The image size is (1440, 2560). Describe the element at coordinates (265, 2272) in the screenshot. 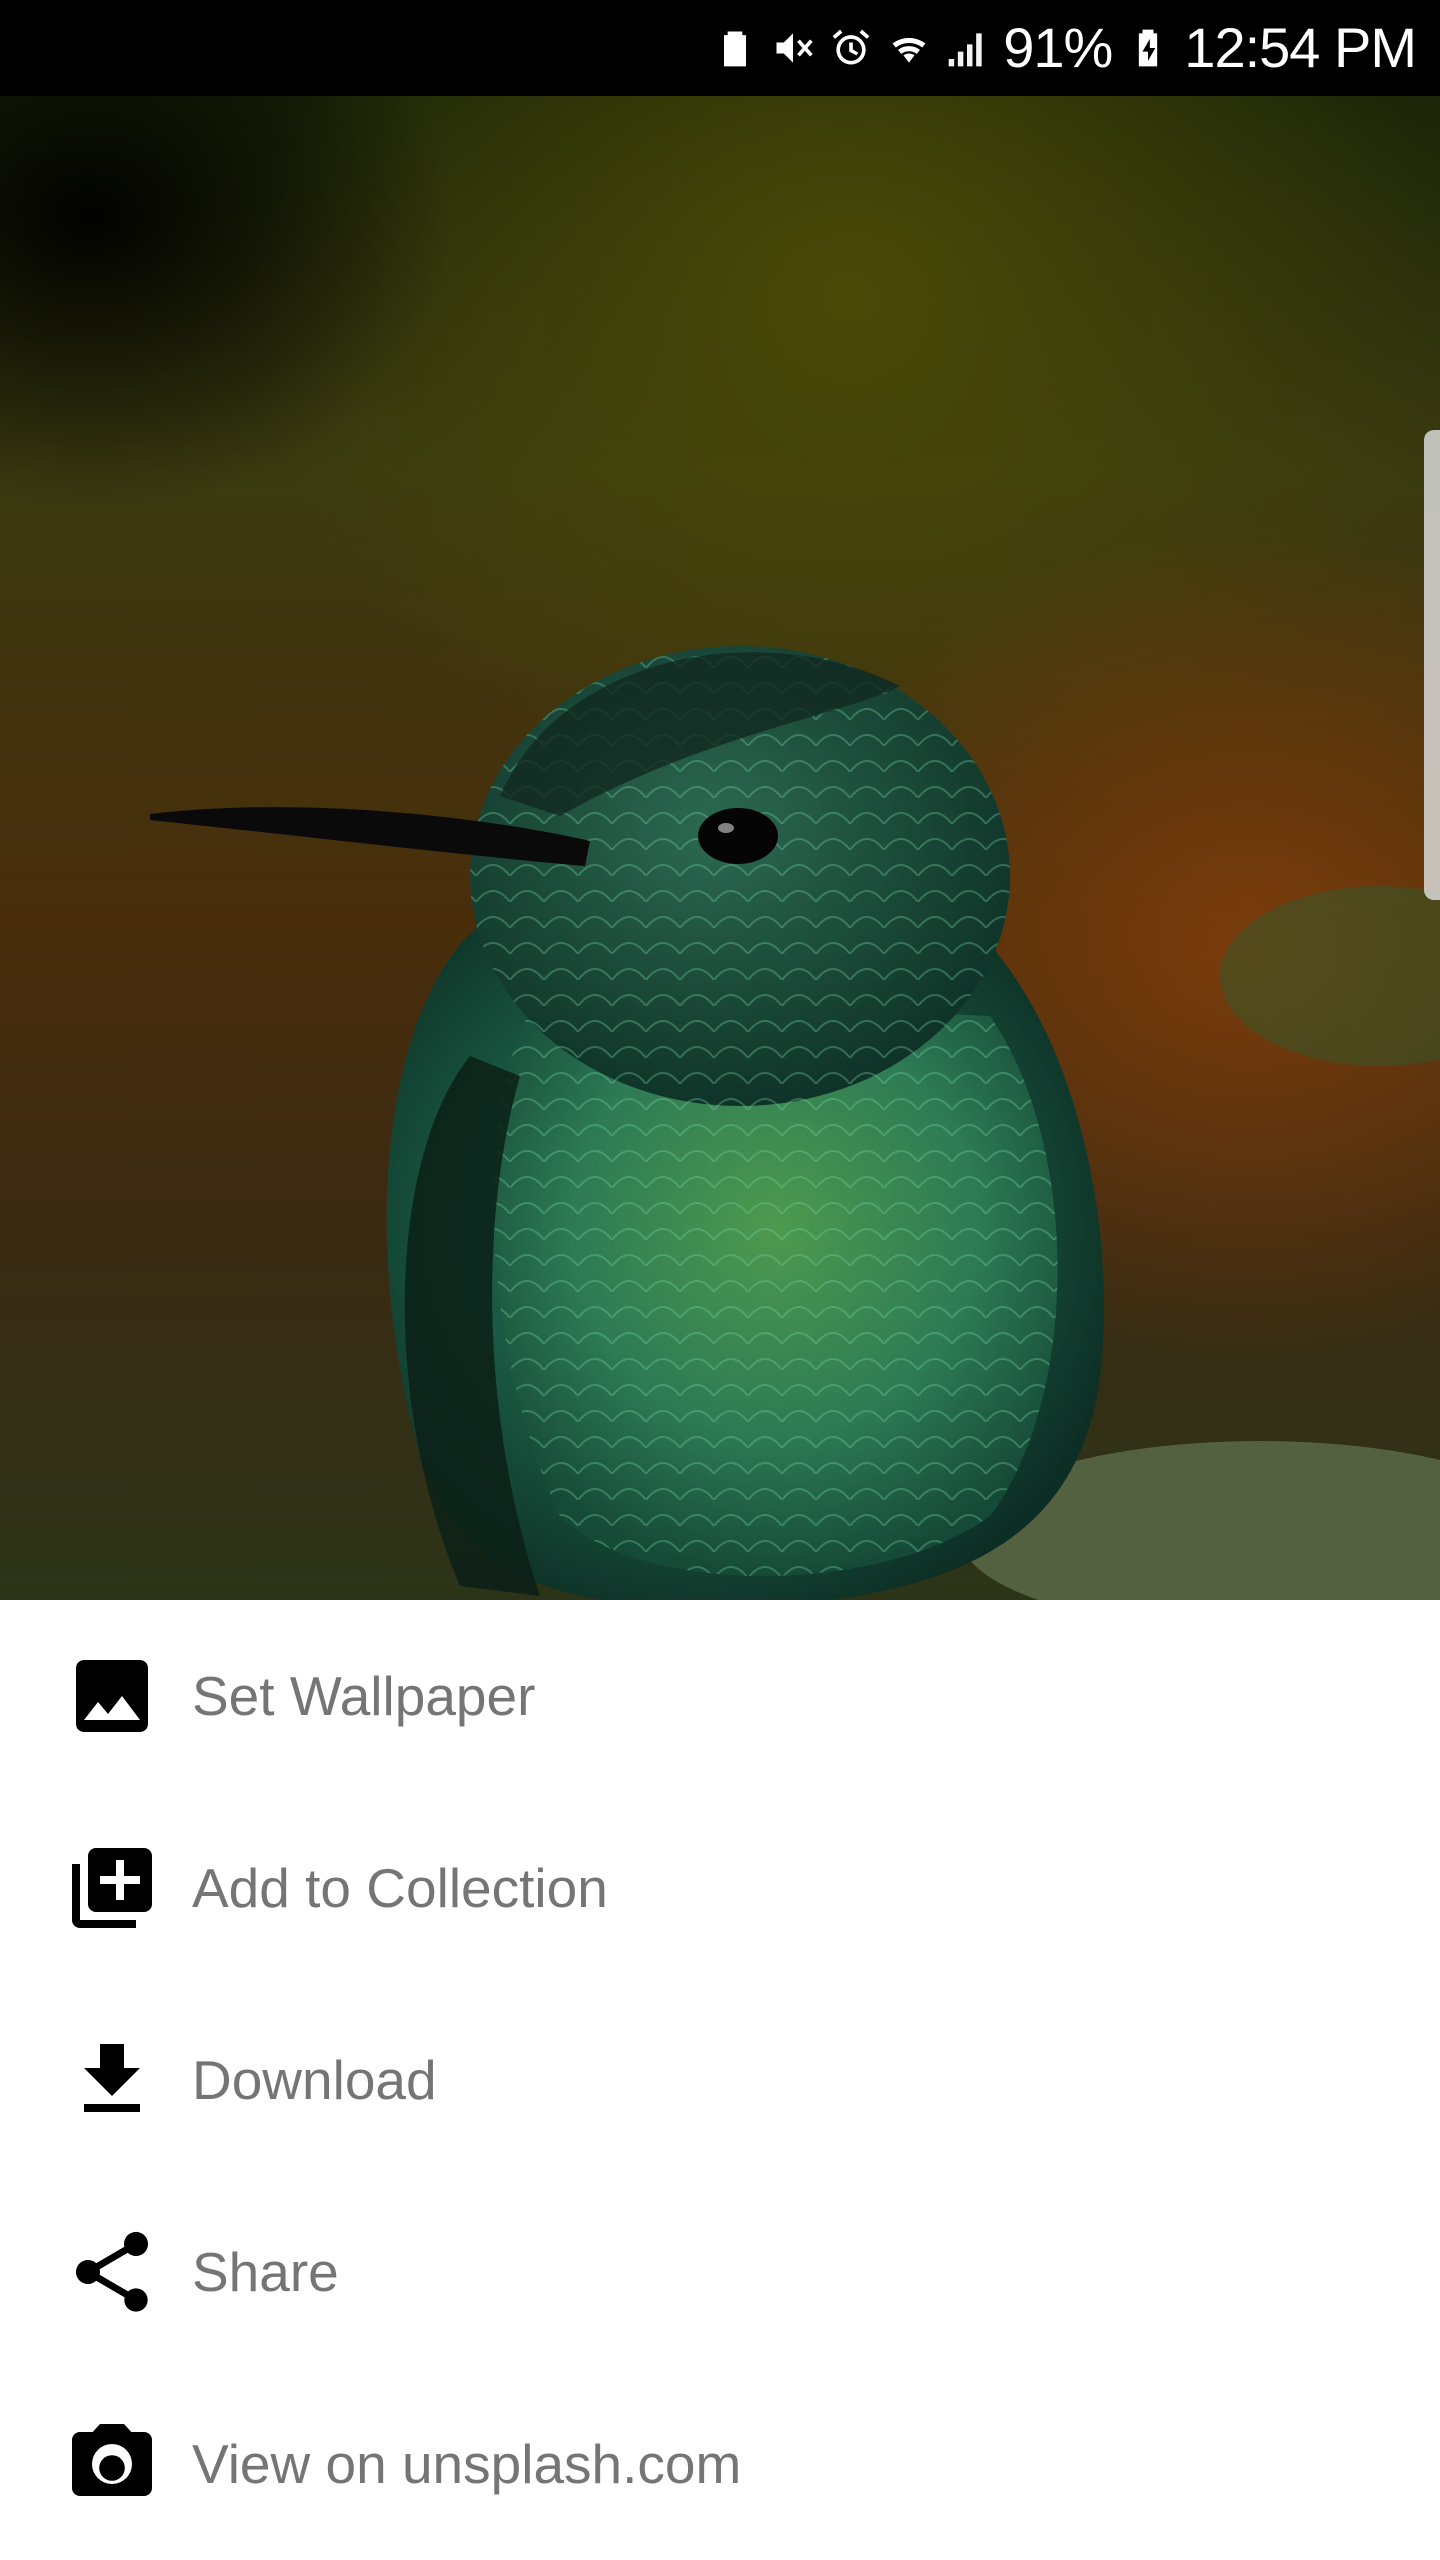

I see `menu-item-label: Share` at that location.